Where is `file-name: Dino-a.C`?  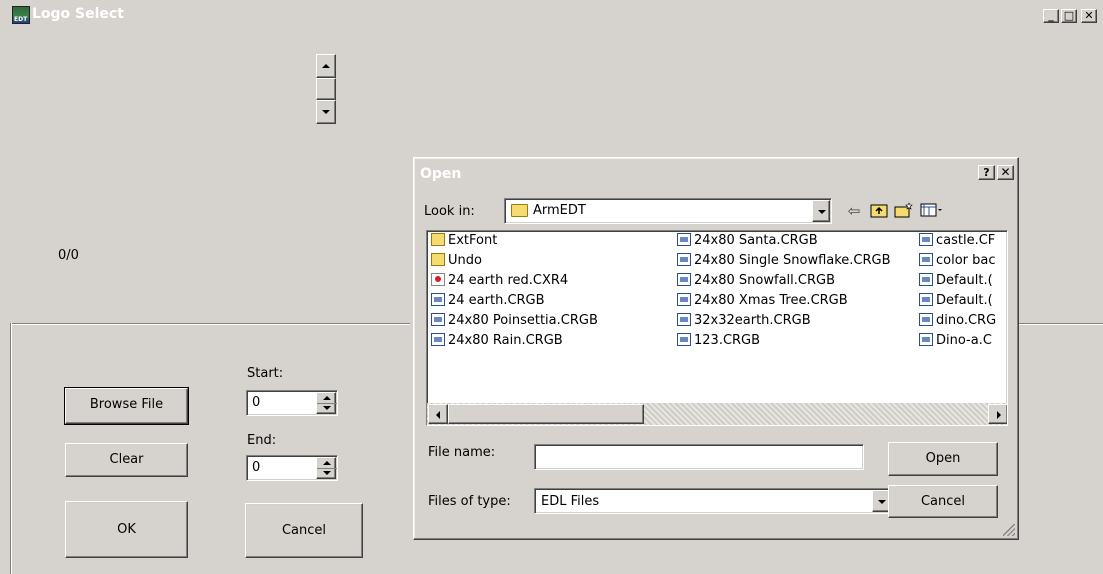
file-name: Dino-a.C is located at coordinates (964, 340).